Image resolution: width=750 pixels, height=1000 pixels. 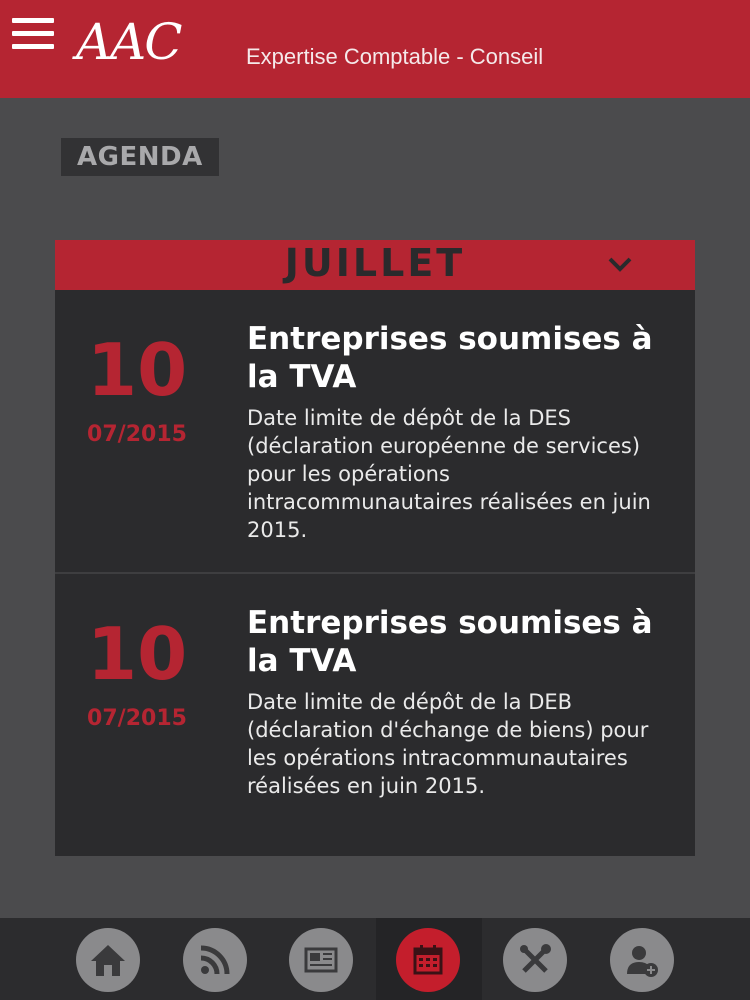 I want to click on chevron-down-icon, so click(x=620, y=264).